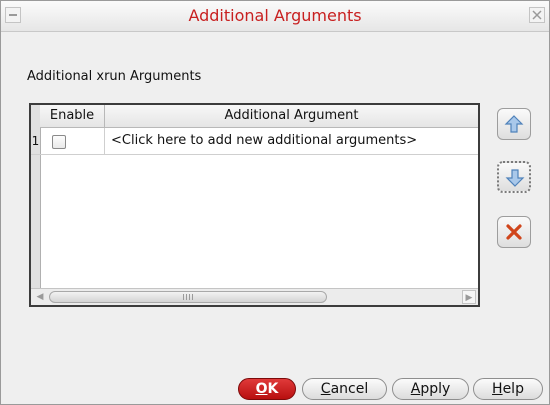  What do you see at coordinates (261, 389) in the screenshot?
I see `ok-mnemonic: O` at bounding box center [261, 389].